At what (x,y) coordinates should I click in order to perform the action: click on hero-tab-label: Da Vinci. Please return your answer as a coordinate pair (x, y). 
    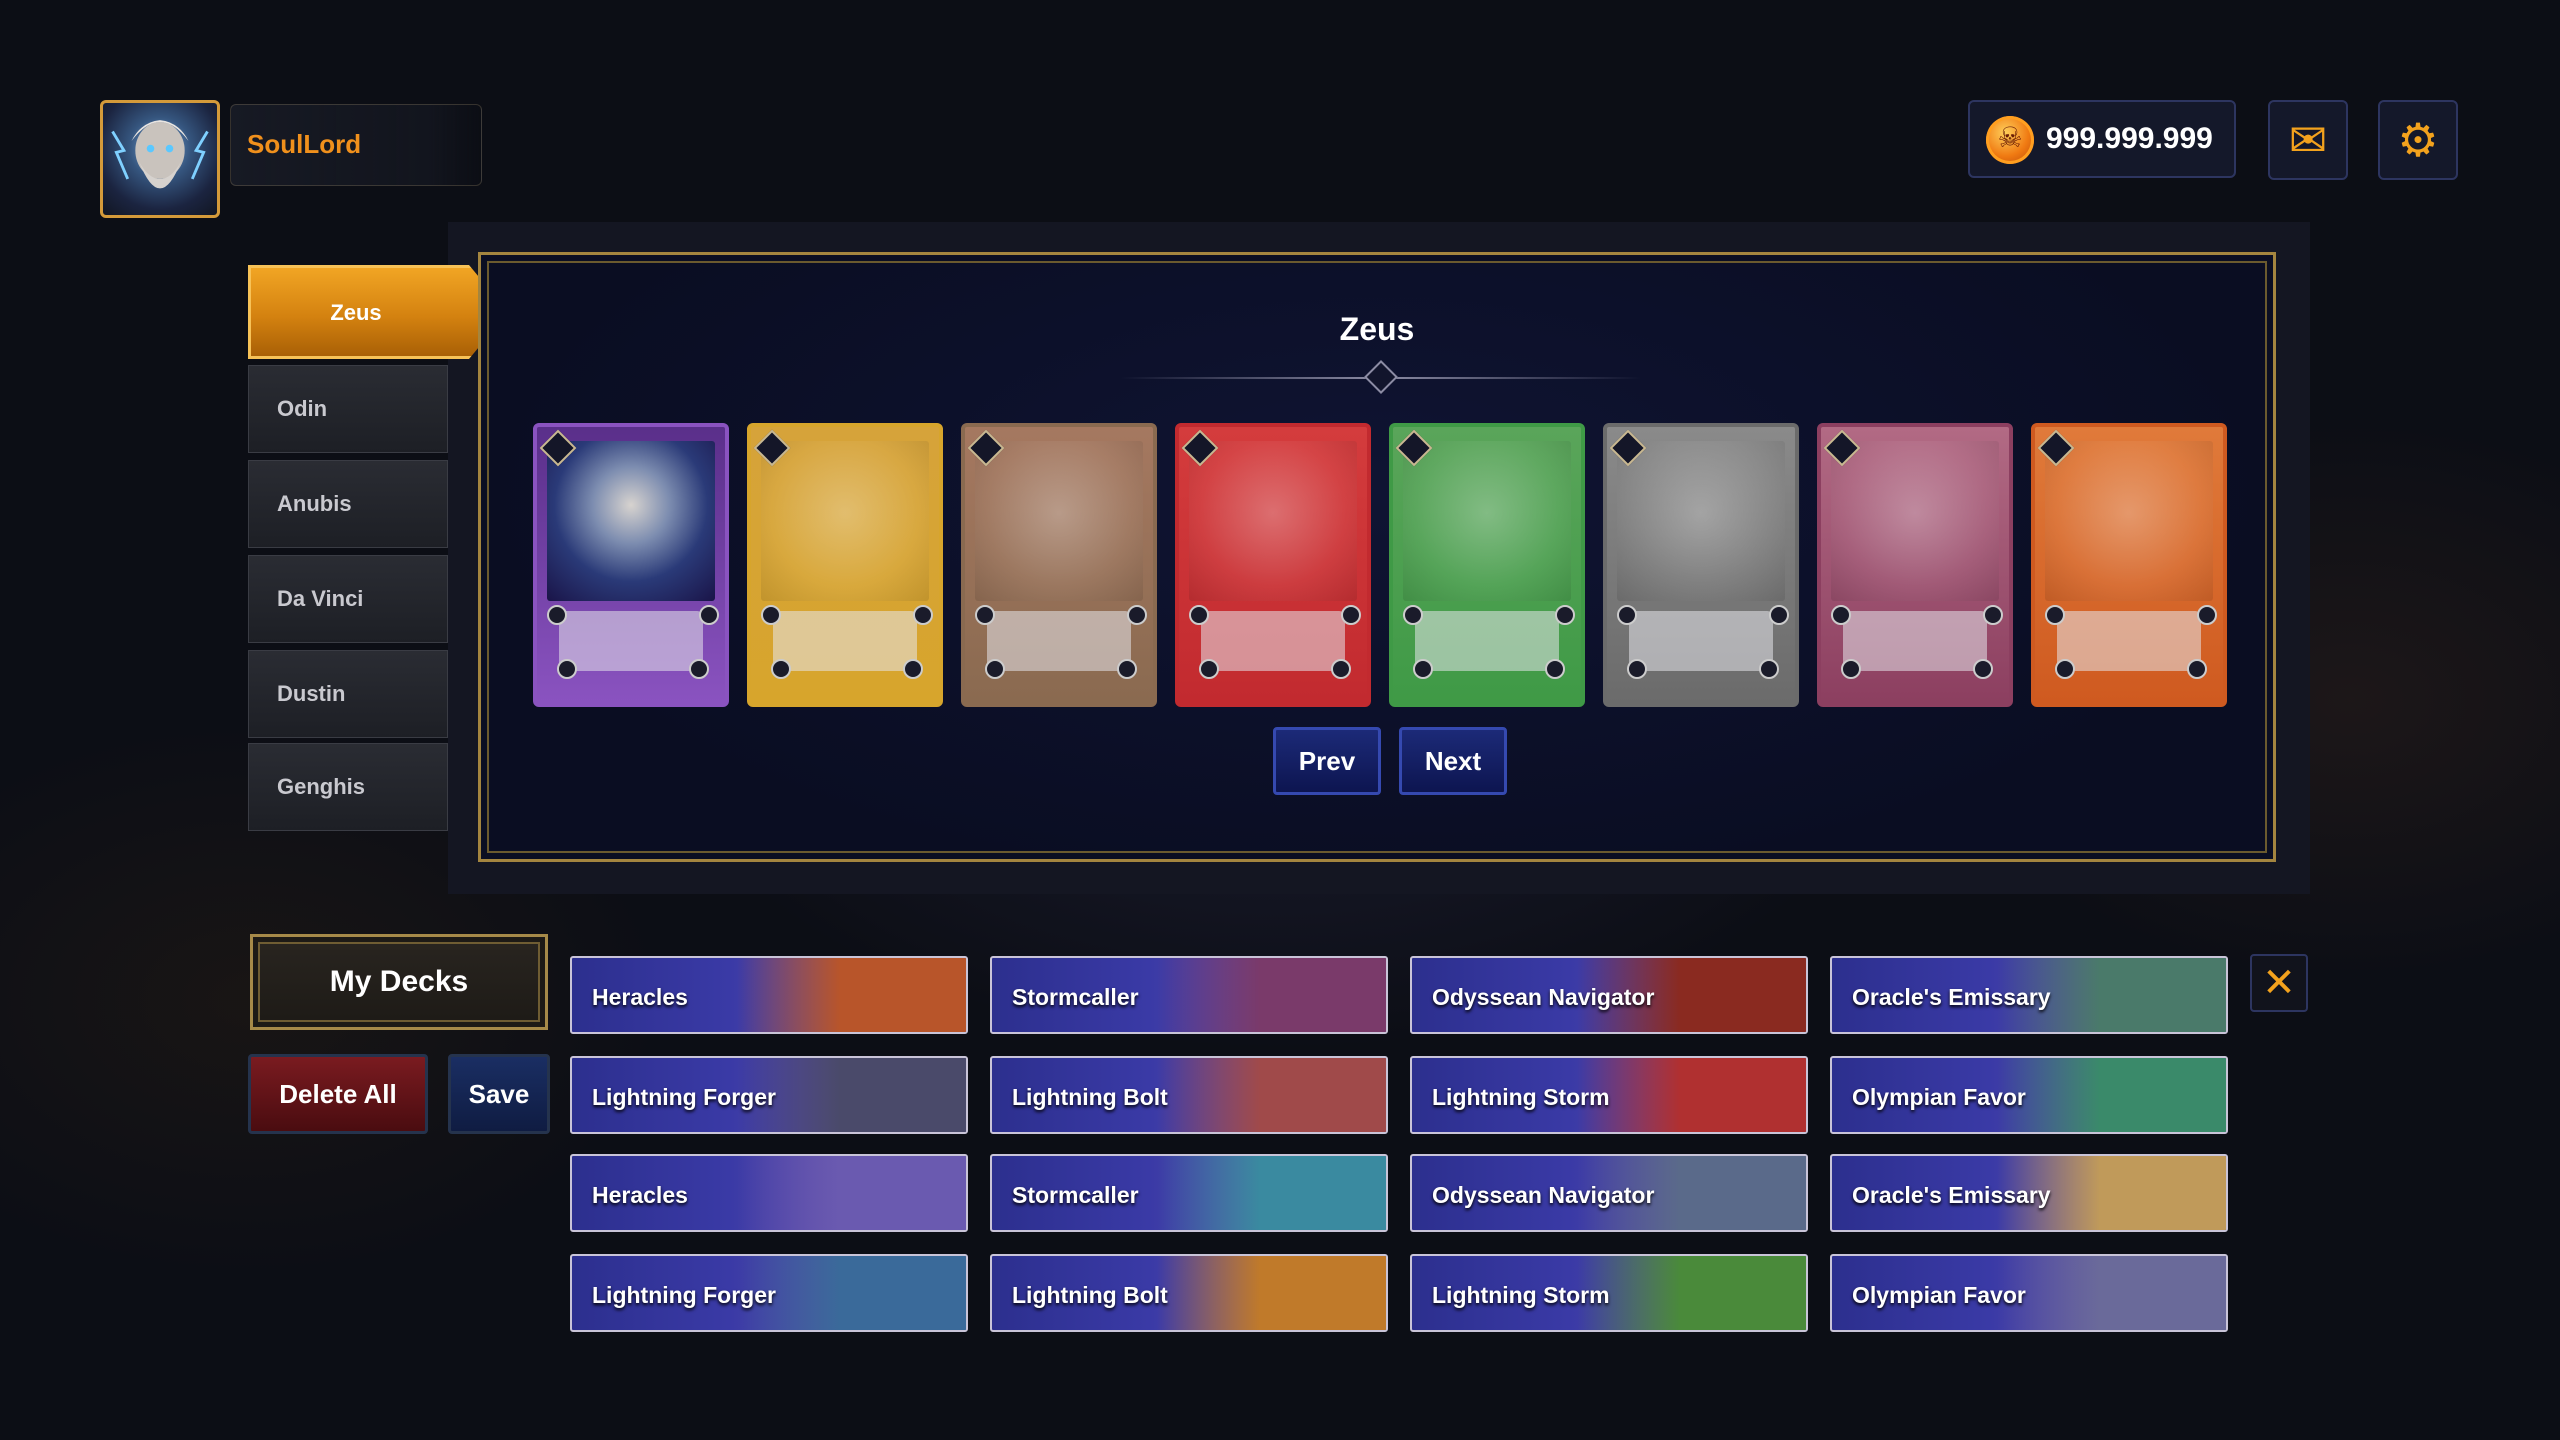
    Looking at the image, I should click on (320, 598).